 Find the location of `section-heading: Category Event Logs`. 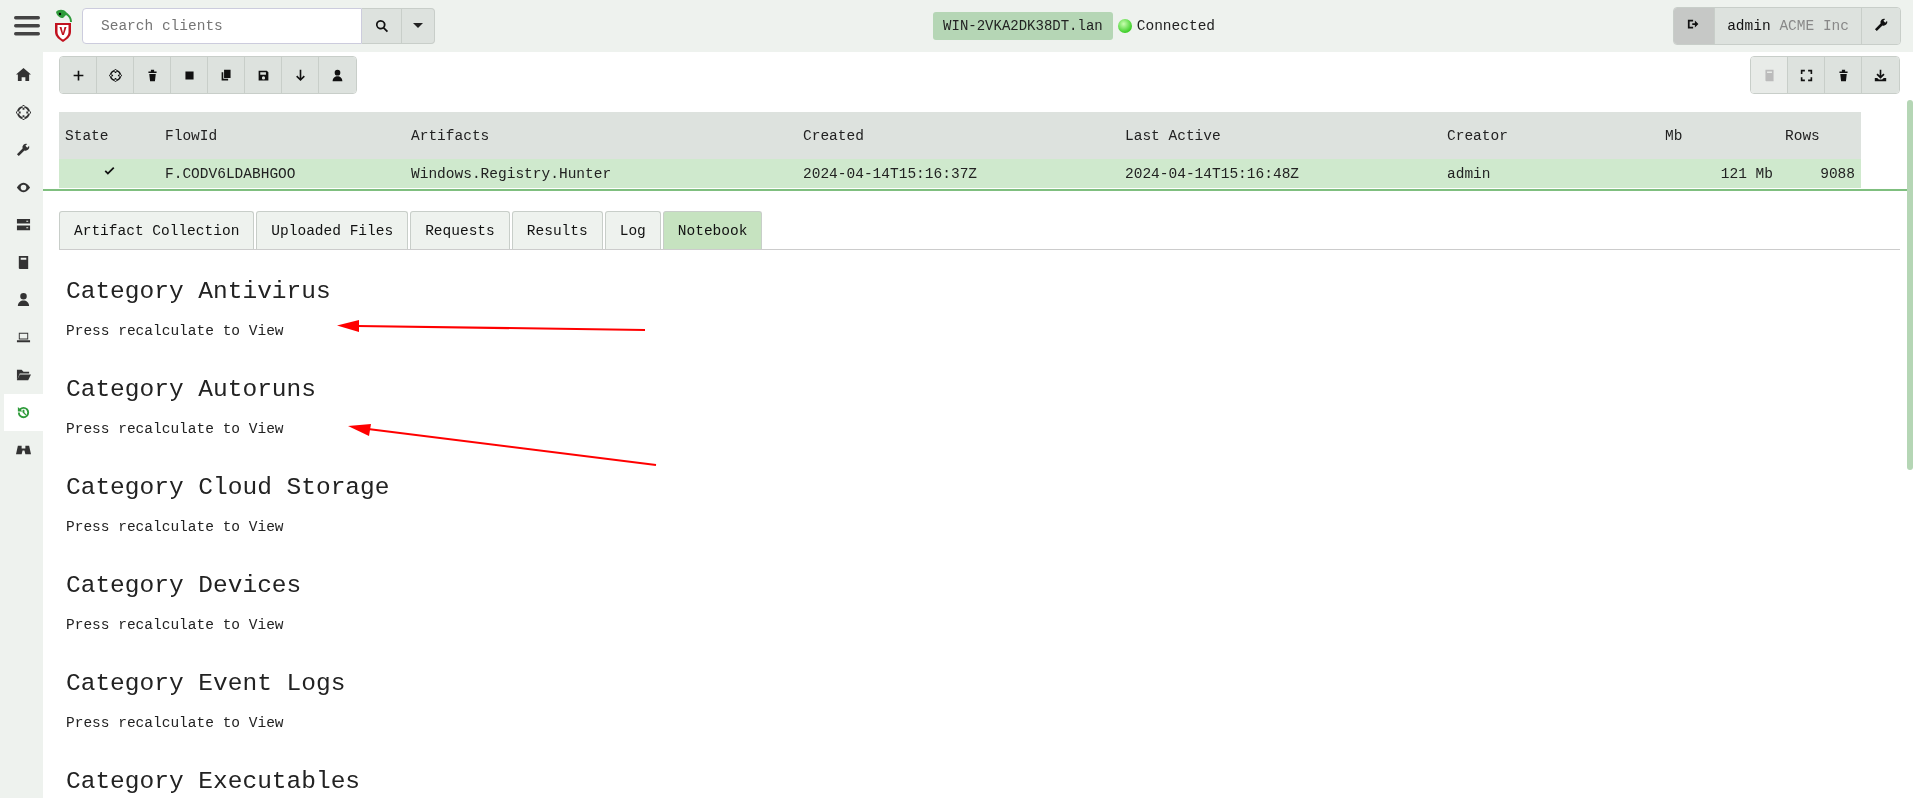

section-heading: Category Event Logs is located at coordinates (206, 684).